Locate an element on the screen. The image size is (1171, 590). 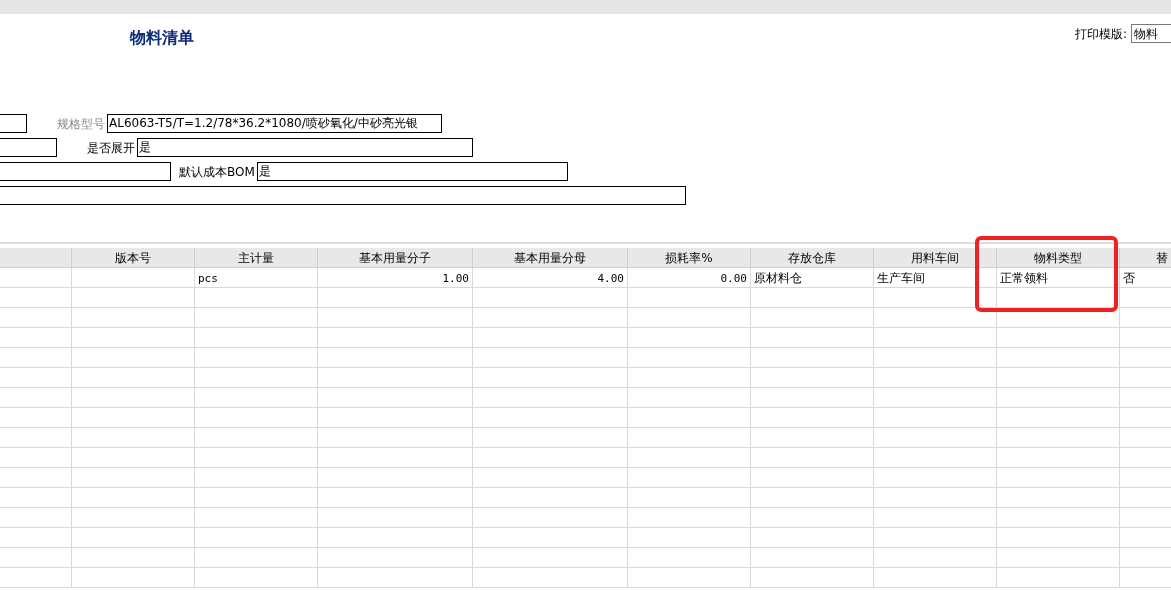
column-header: 主计量 is located at coordinates (256, 258).